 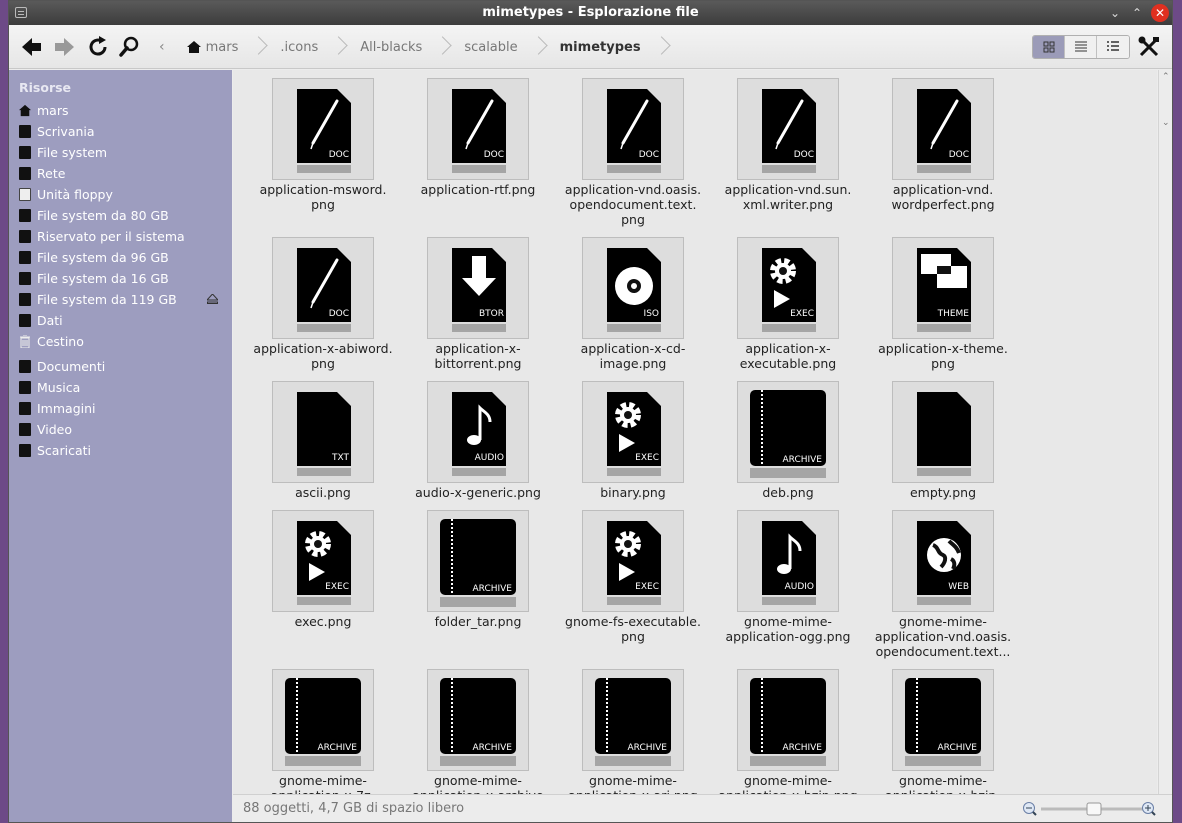 What do you see at coordinates (590, 13) in the screenshot?
I see `title-bar: mimetypes - Esplorazione file ⌄ ⌃ ✕` at bounding box center [590, 13].